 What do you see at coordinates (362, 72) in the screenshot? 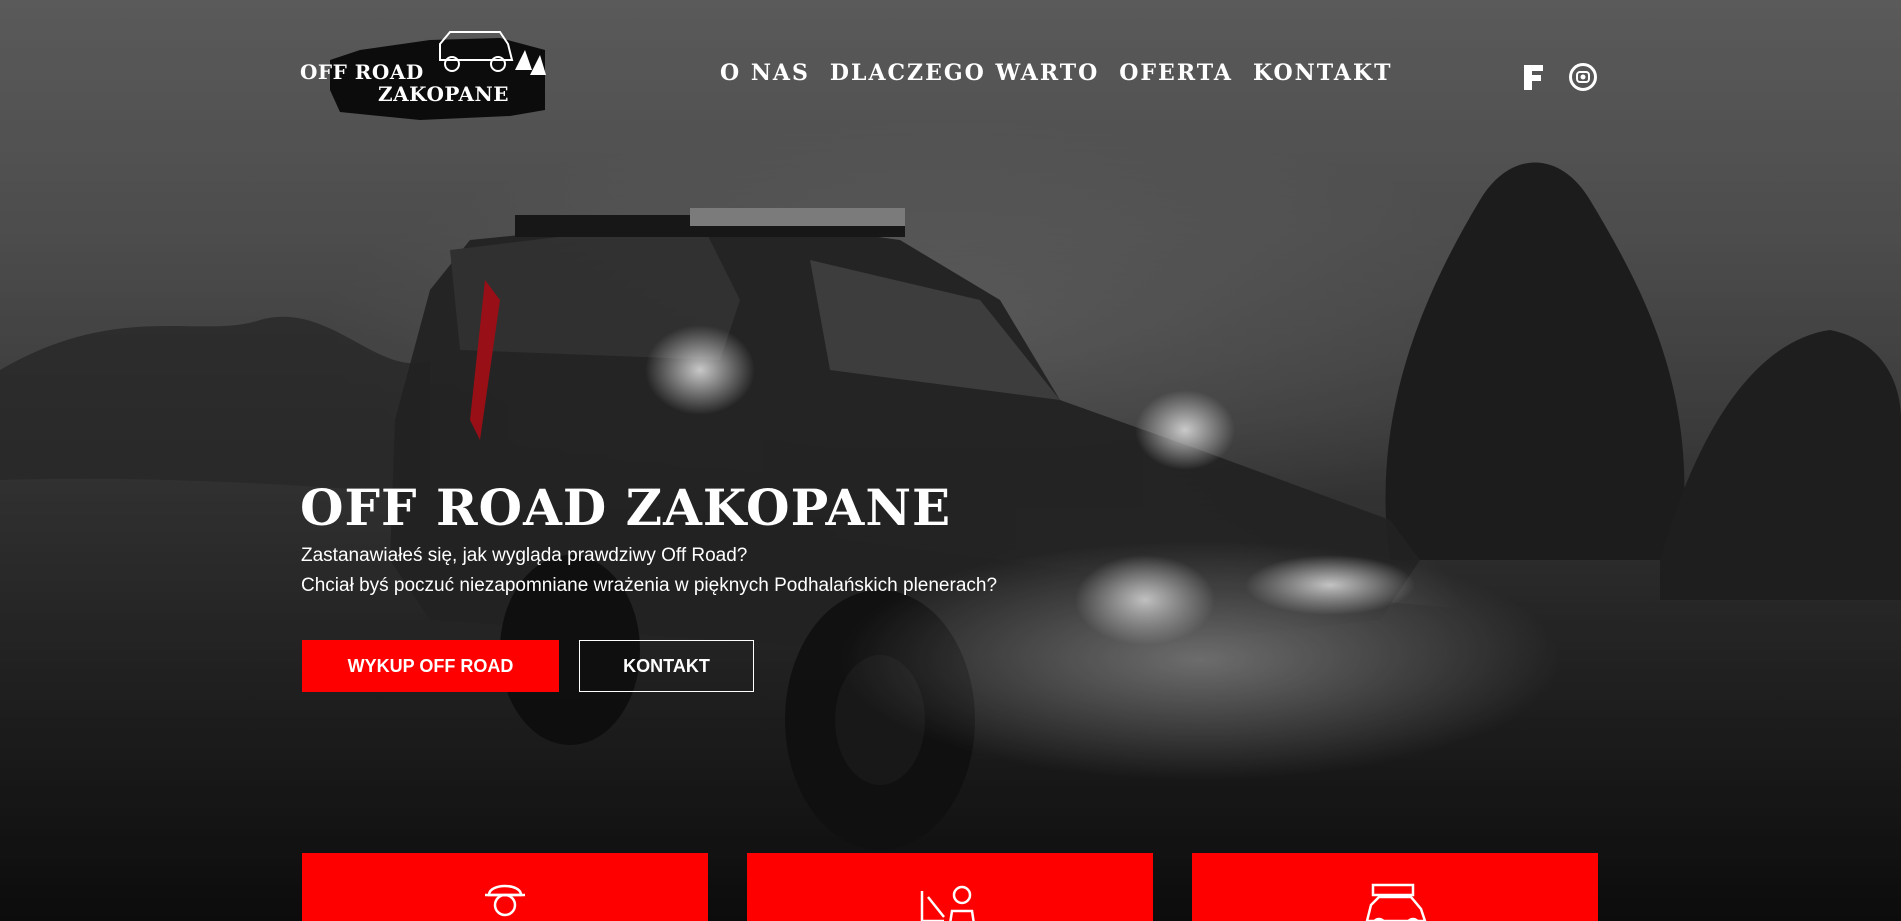
I see `logo-text-off-road: OFF ROAD` at bounding box center [362, 72].